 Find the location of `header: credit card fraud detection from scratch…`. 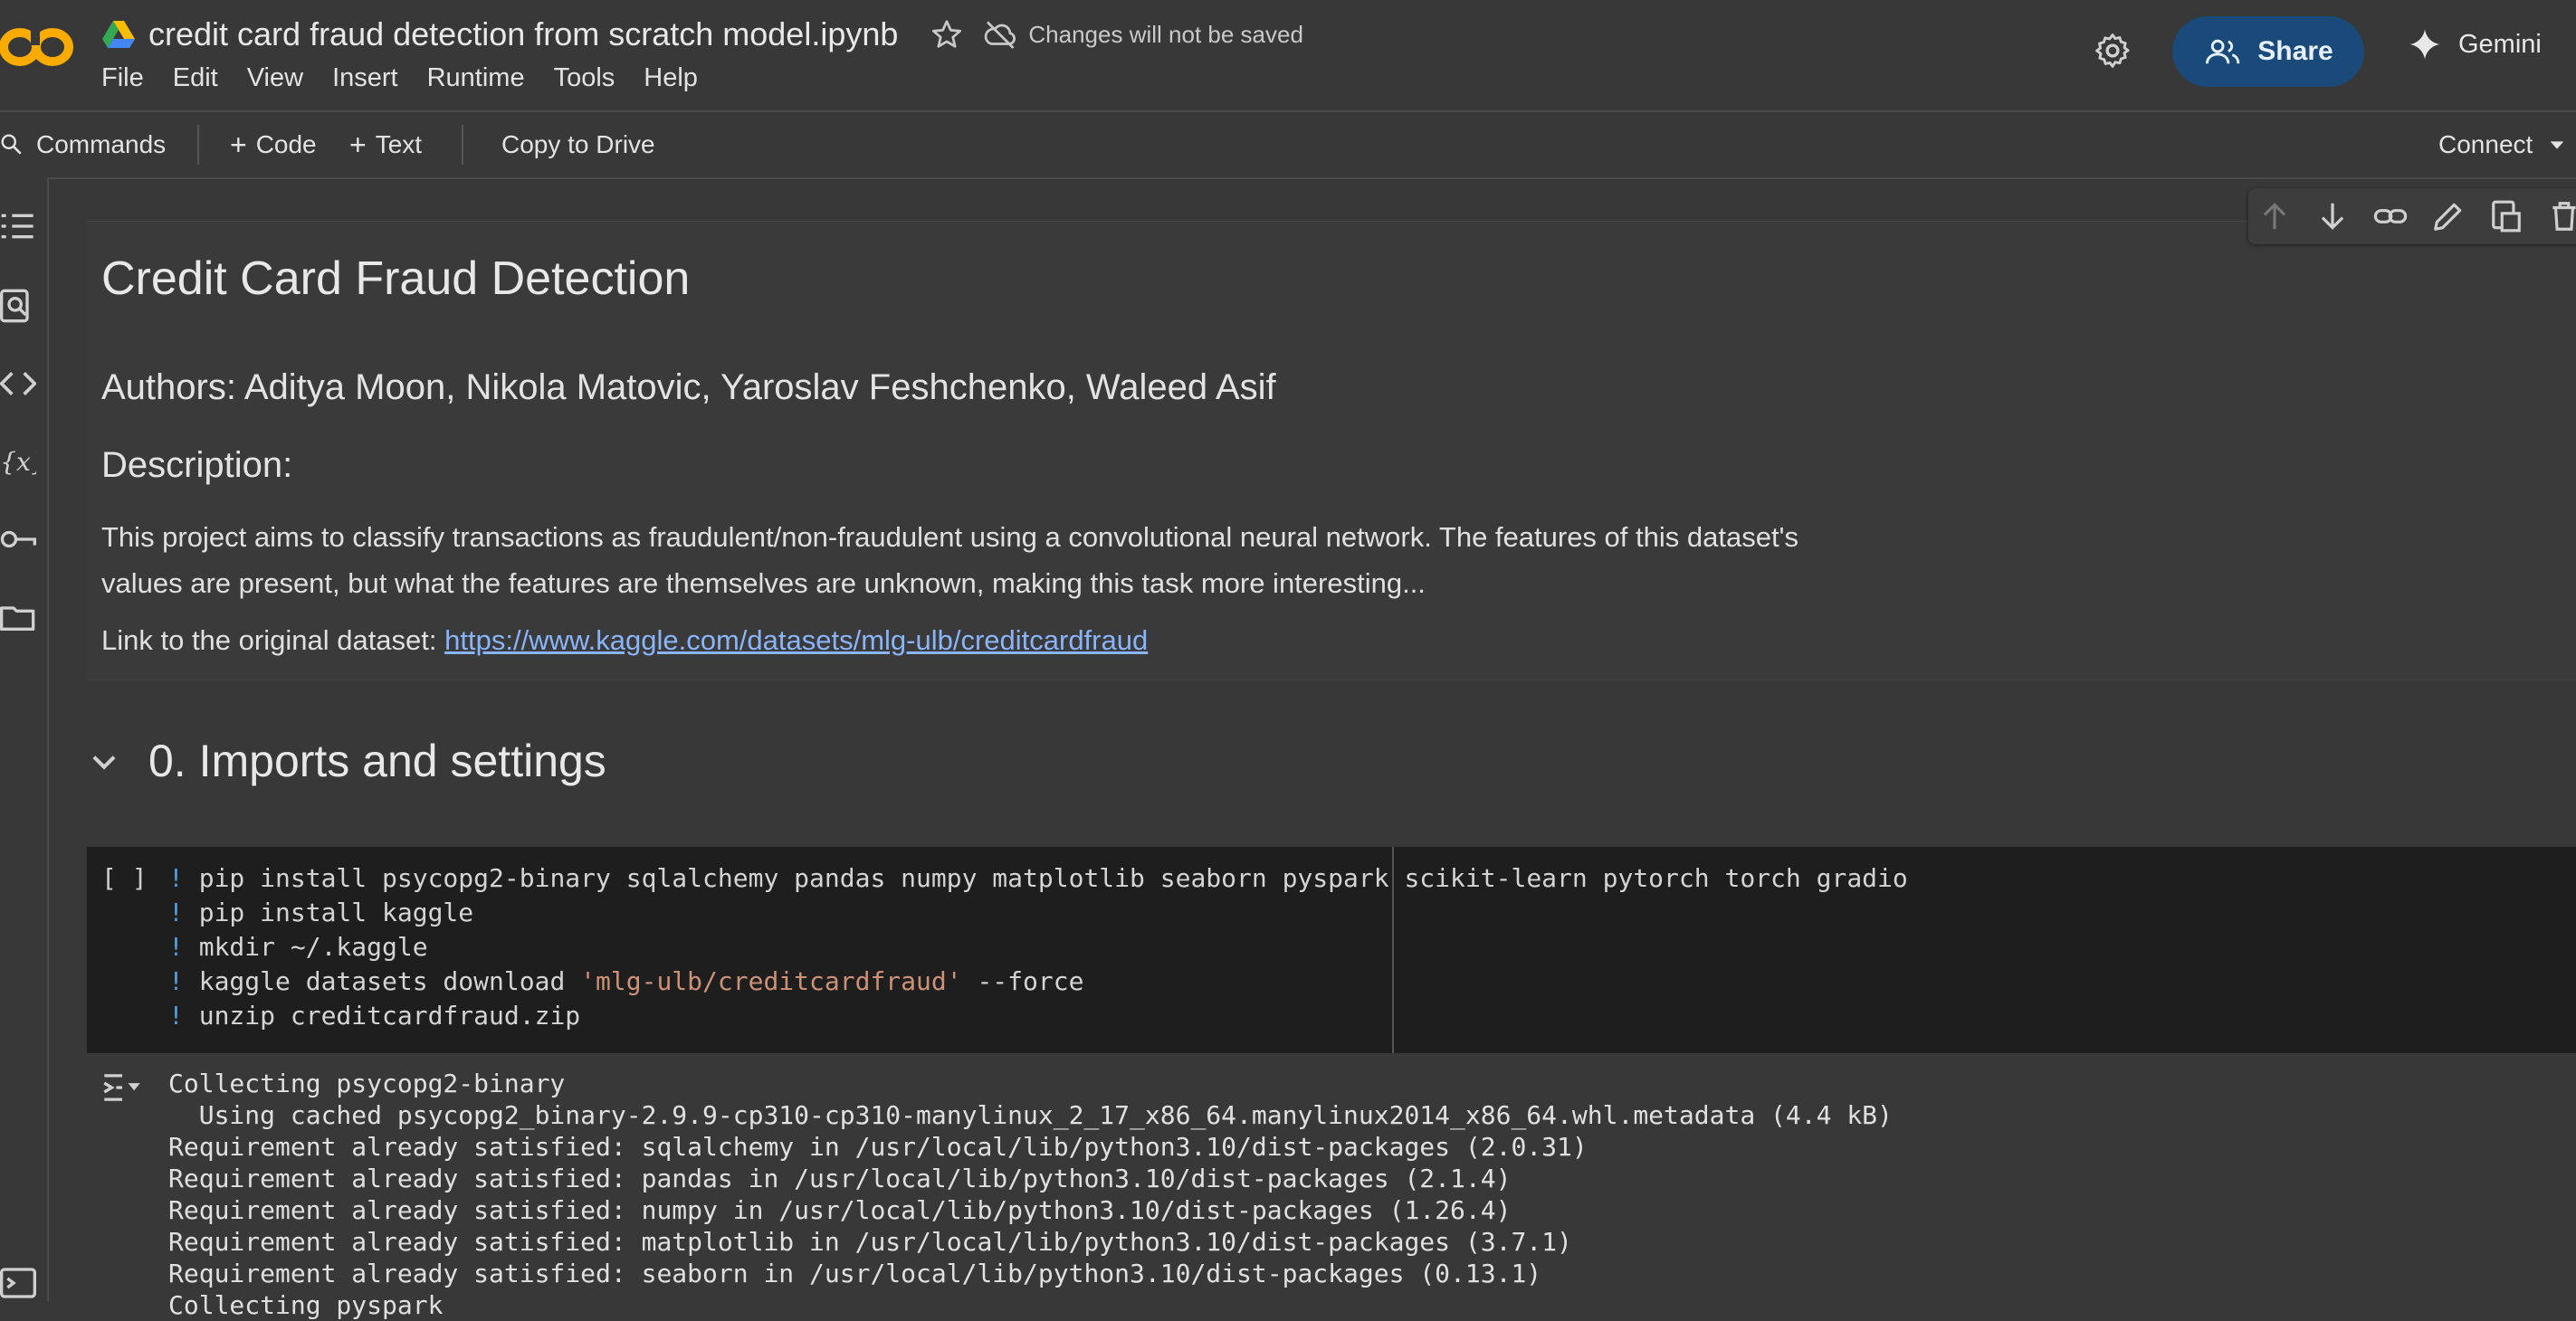

header: credit card fraud detection from scratch… is located at coordinates (1288, 55).